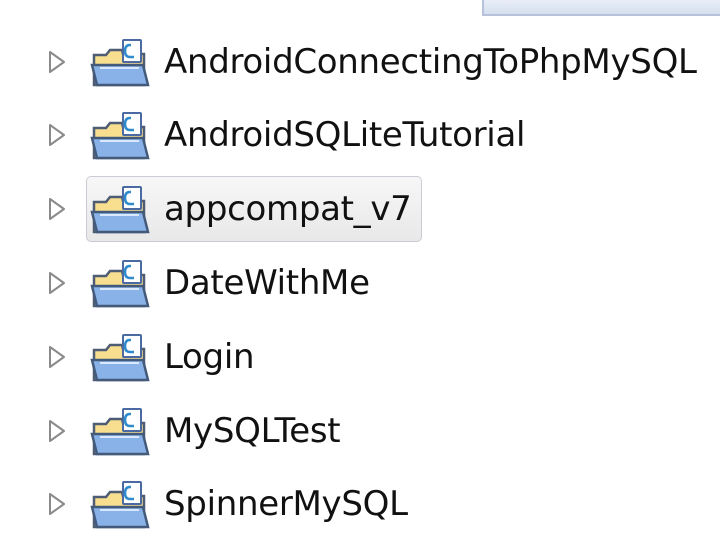 Image resolution: width=720 pixels, height=541 pixels. What do you see at coordinates (430, 62) in the screenshot?
I see `project-label: AndroidConnectingToPhpMySQL` at bounding box center [430, 62].